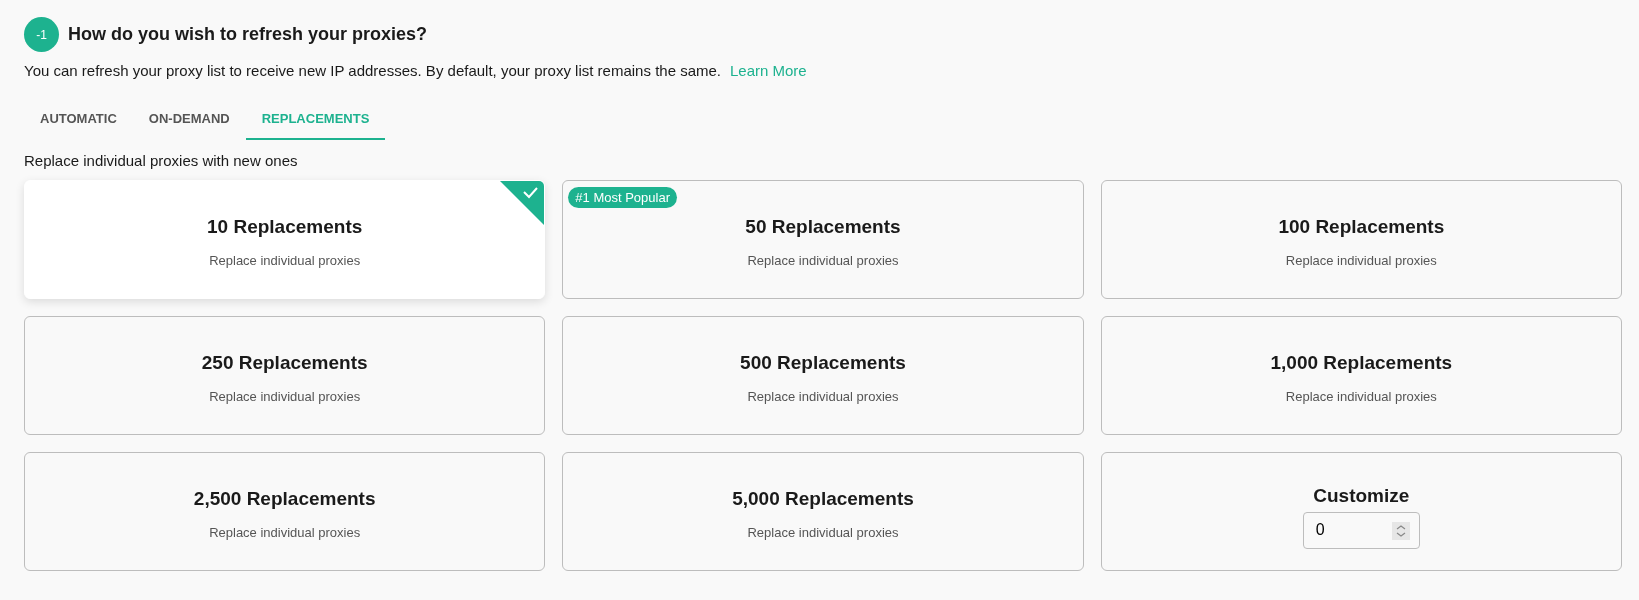 The width and height of the screenshot is (1639, 600). What do you see at coordinates (823, 362) in the screenshot?
I see `option-title: 500 Replacements` at bounding box center [823, 362].